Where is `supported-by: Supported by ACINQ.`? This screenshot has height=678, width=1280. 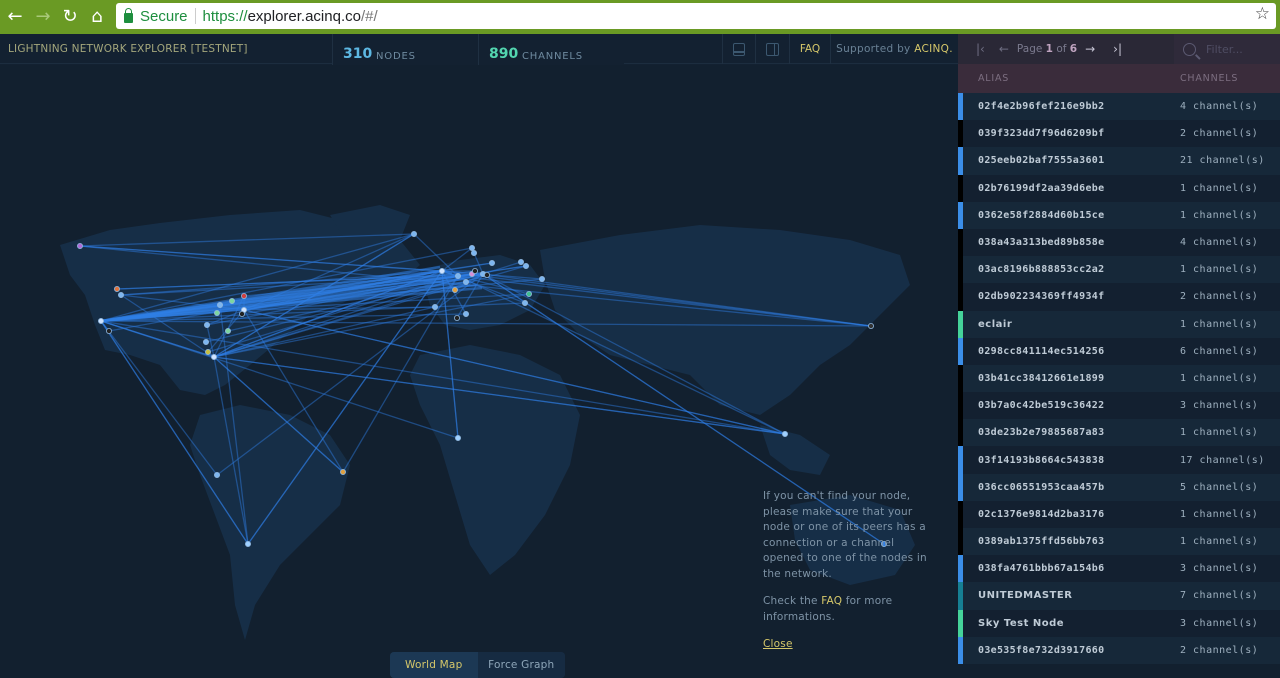
supported-by: Supported by ACINQ. is located at coordinates (894, 49).